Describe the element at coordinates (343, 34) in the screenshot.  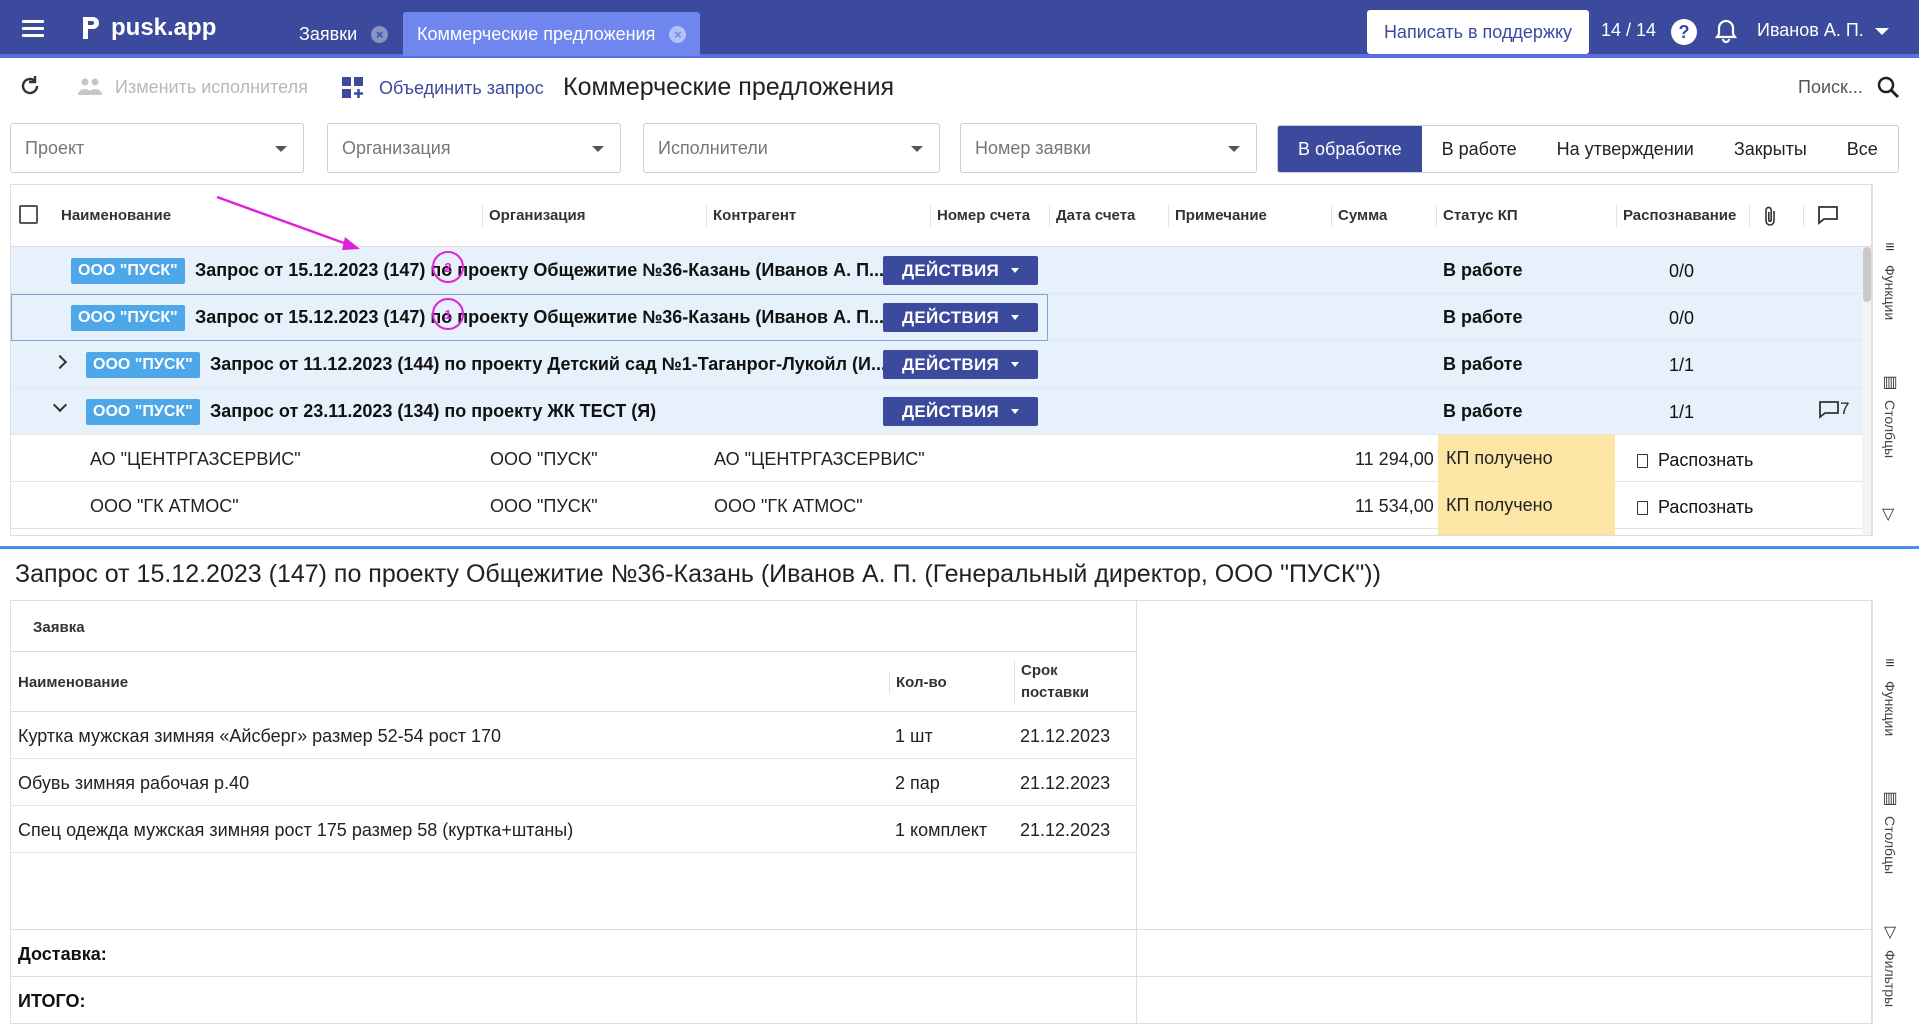
I see `tab-requests: Заявки ×` at that location.